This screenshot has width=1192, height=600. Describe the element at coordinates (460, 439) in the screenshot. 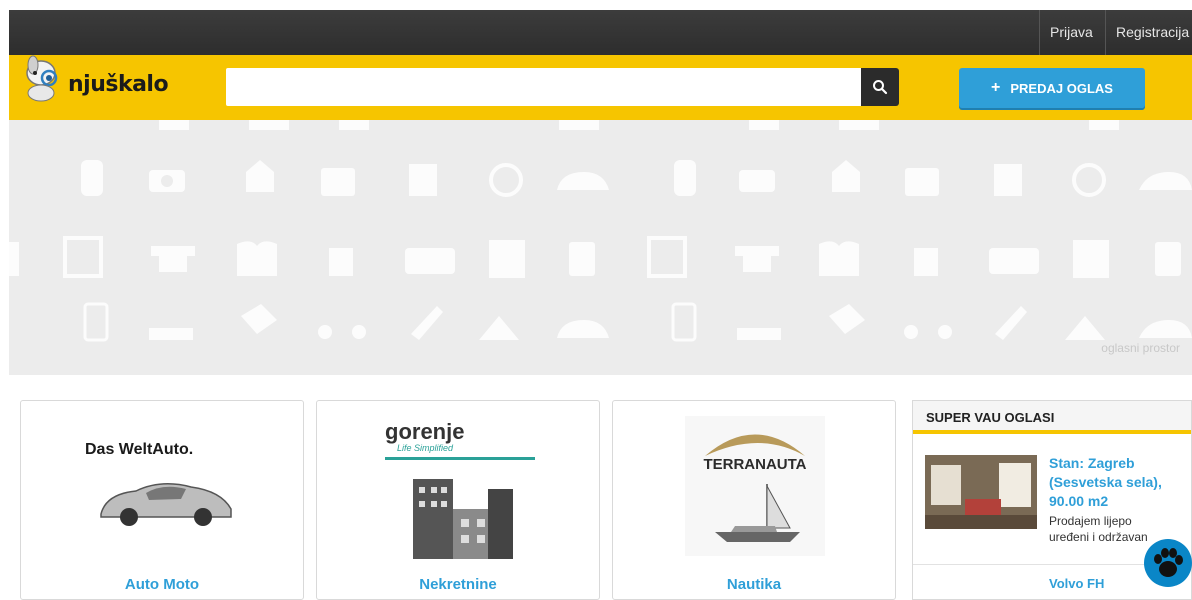

I see `gorenje-logo: gorenje Life Simplified` at that location.